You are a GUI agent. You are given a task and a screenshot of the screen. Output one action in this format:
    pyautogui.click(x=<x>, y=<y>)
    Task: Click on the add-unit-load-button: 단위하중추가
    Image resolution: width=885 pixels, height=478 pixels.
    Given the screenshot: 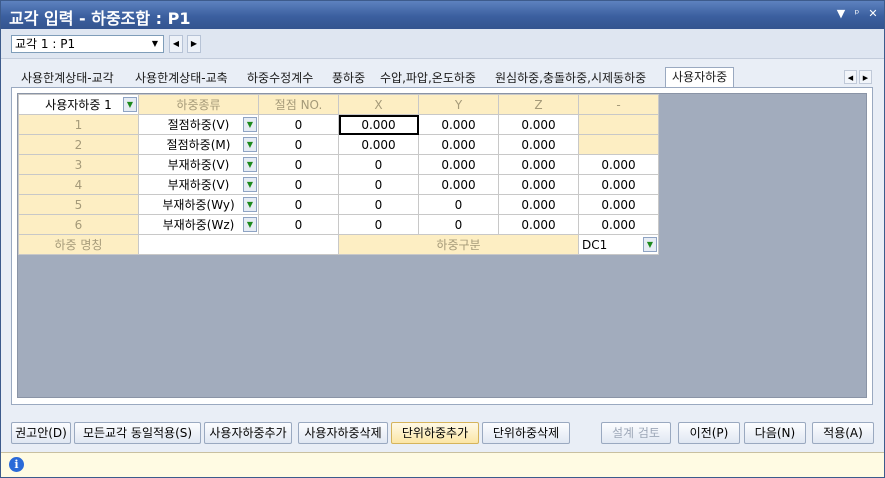 What is the action you would take?
    pyautogui.click(x=435, y=433)
    